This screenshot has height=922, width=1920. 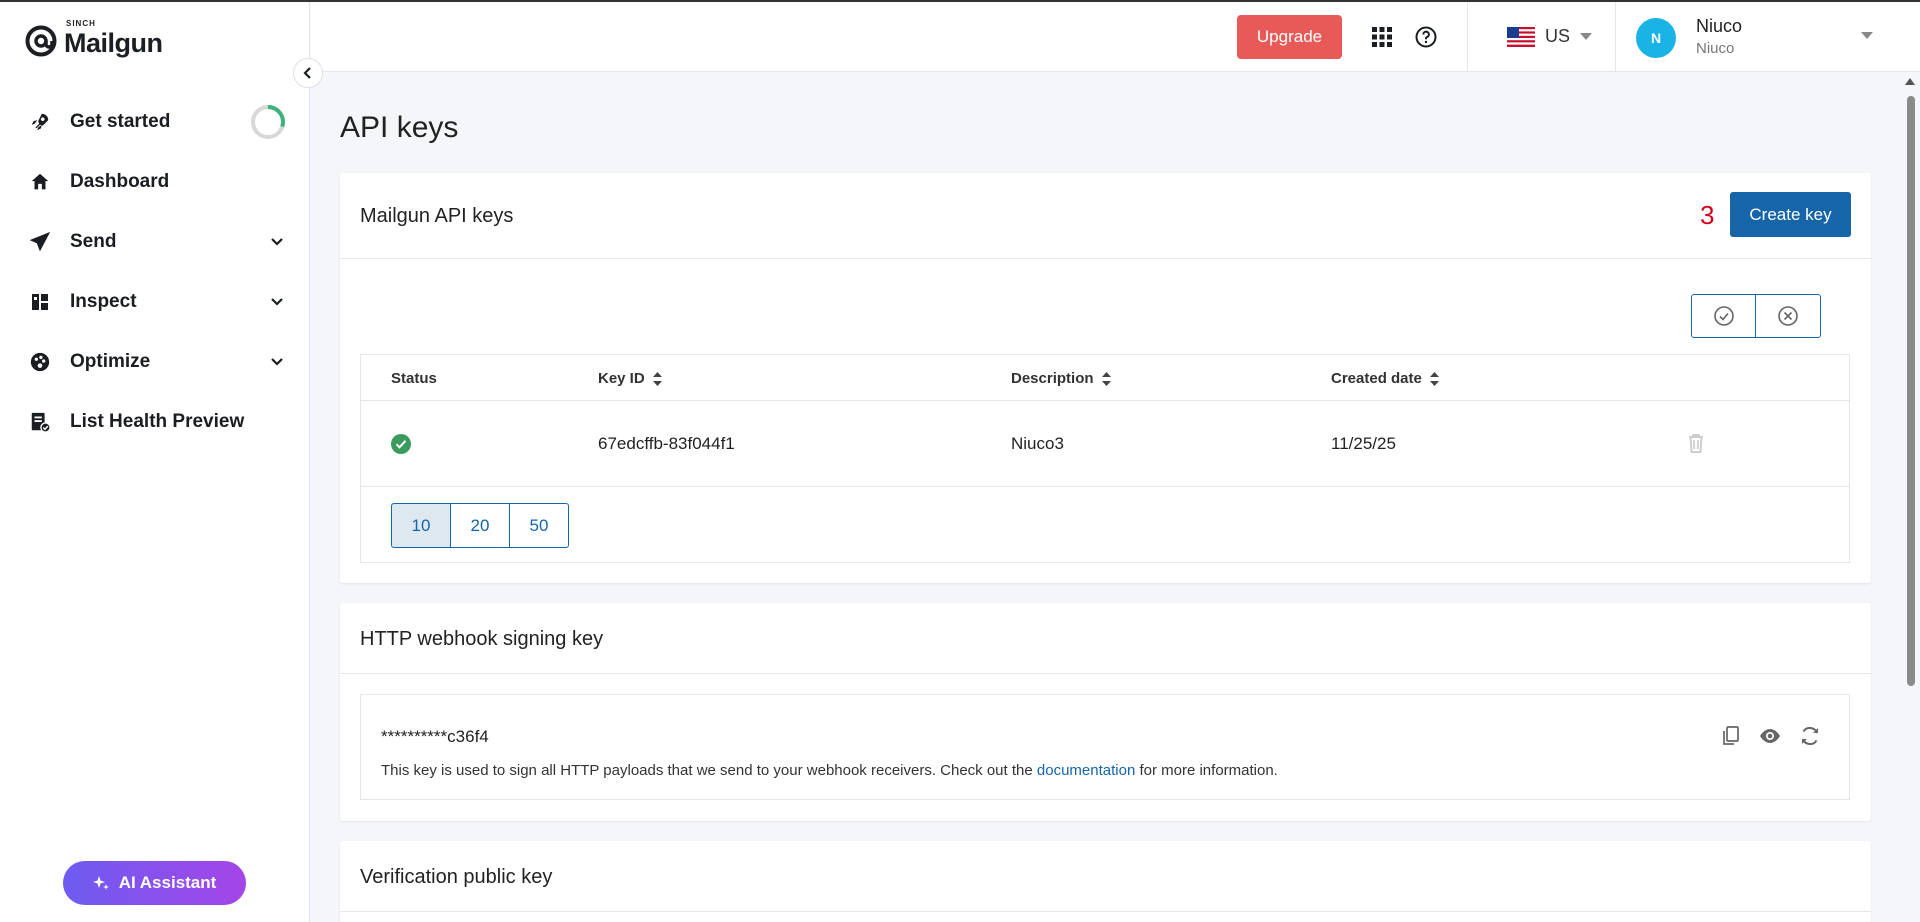 What do you see at coordinates (482, 639) in the screenshot?
I see `webhook-title: HTTP webhook signing key` at bounding box center [482, 639].